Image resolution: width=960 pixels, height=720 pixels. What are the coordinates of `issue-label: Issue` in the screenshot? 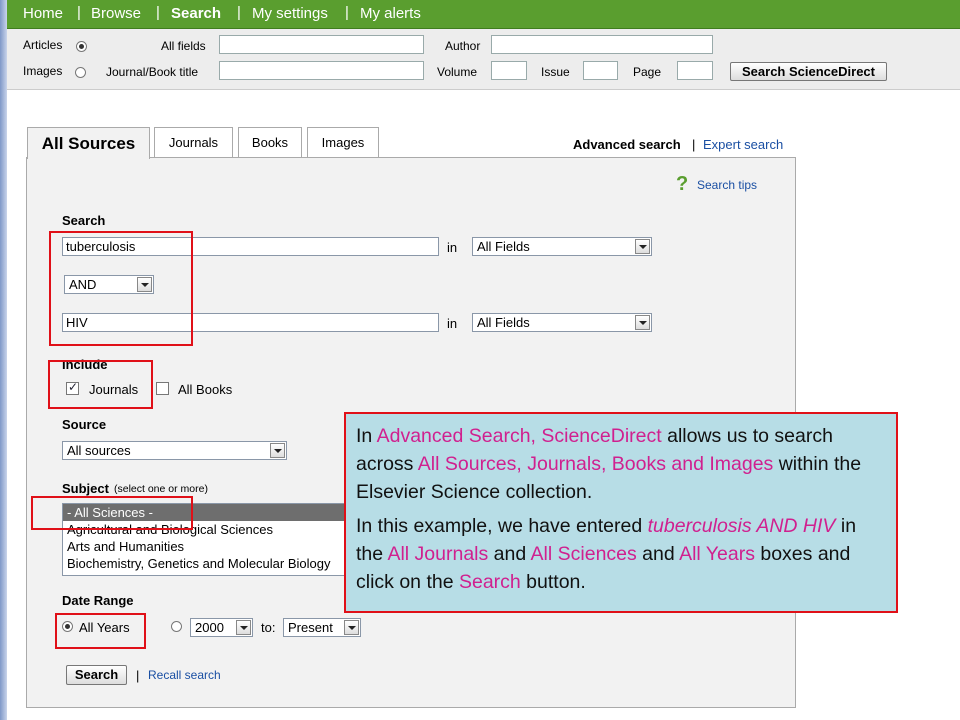 It's located at (555, 72).